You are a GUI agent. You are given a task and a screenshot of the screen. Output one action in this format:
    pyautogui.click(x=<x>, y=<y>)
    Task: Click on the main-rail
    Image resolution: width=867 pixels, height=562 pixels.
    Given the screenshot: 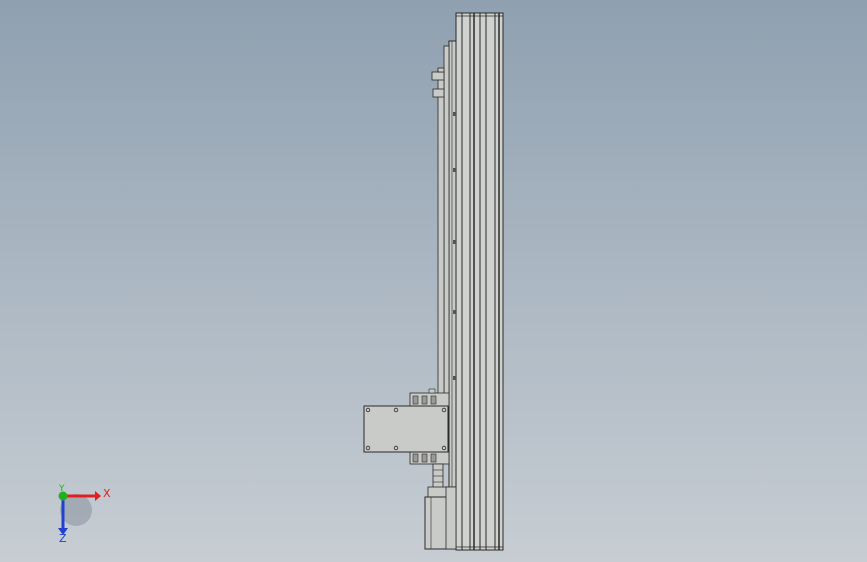 What is the action you would take?
    pyautogui.click(x=479, y=281)
    